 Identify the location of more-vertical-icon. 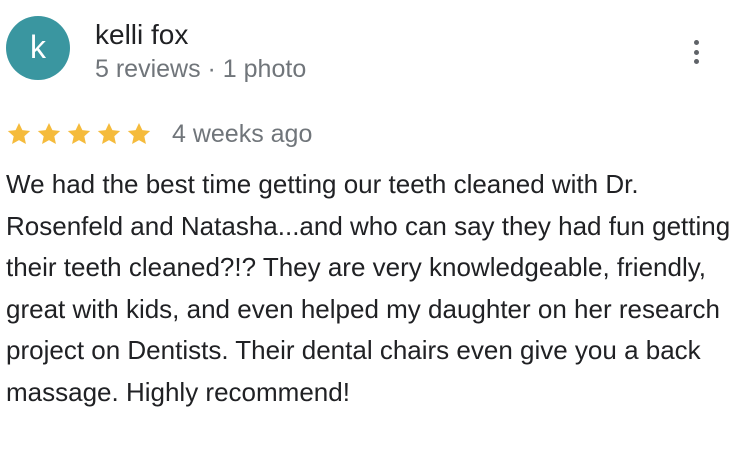
(696, 42).